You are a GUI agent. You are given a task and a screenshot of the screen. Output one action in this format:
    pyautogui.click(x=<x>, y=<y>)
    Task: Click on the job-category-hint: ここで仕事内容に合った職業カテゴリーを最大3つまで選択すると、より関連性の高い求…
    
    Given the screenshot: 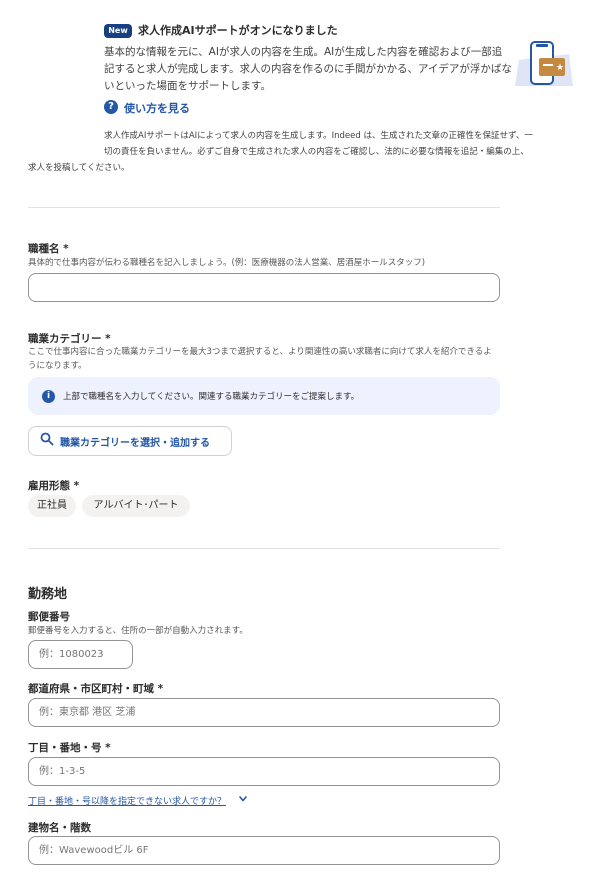 What is the action you would take?
    pyautogui.click(x=260, y=359)
    